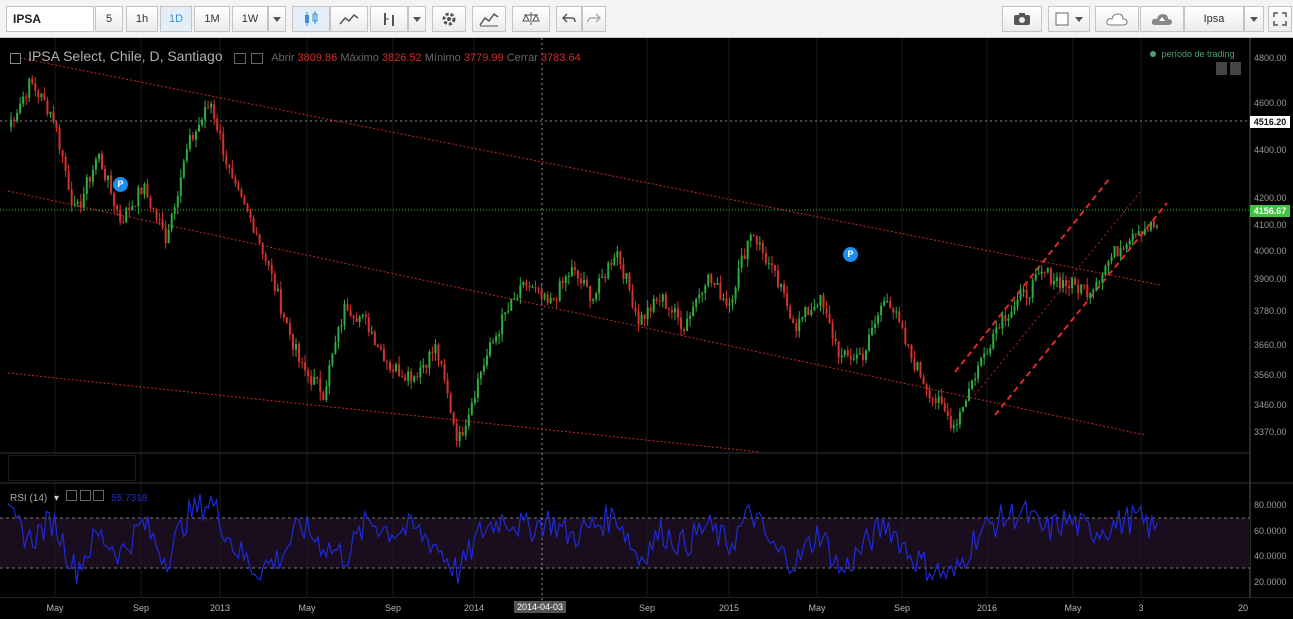 This screenshot has height=619, width=1293. I want to click on interval-1m-button: 1M, so click(212, 19).